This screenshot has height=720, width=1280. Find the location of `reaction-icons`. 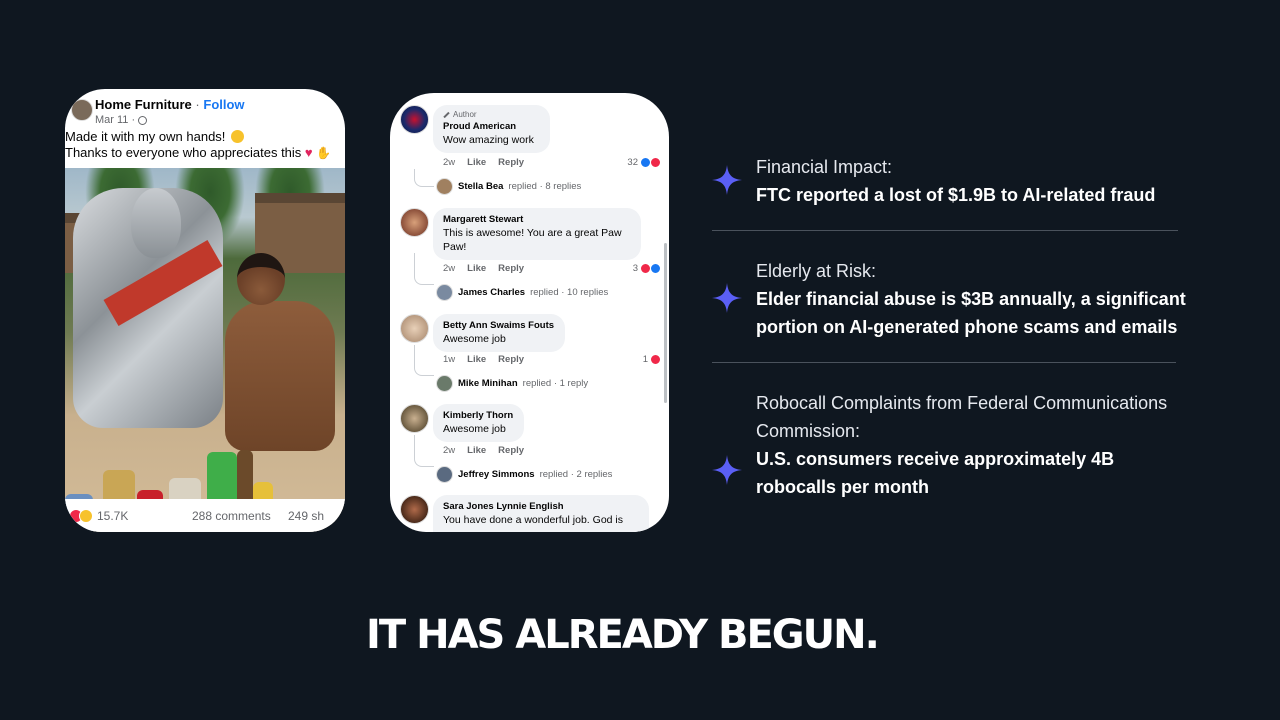

reaction-icons is located at coordinates (81, 515).